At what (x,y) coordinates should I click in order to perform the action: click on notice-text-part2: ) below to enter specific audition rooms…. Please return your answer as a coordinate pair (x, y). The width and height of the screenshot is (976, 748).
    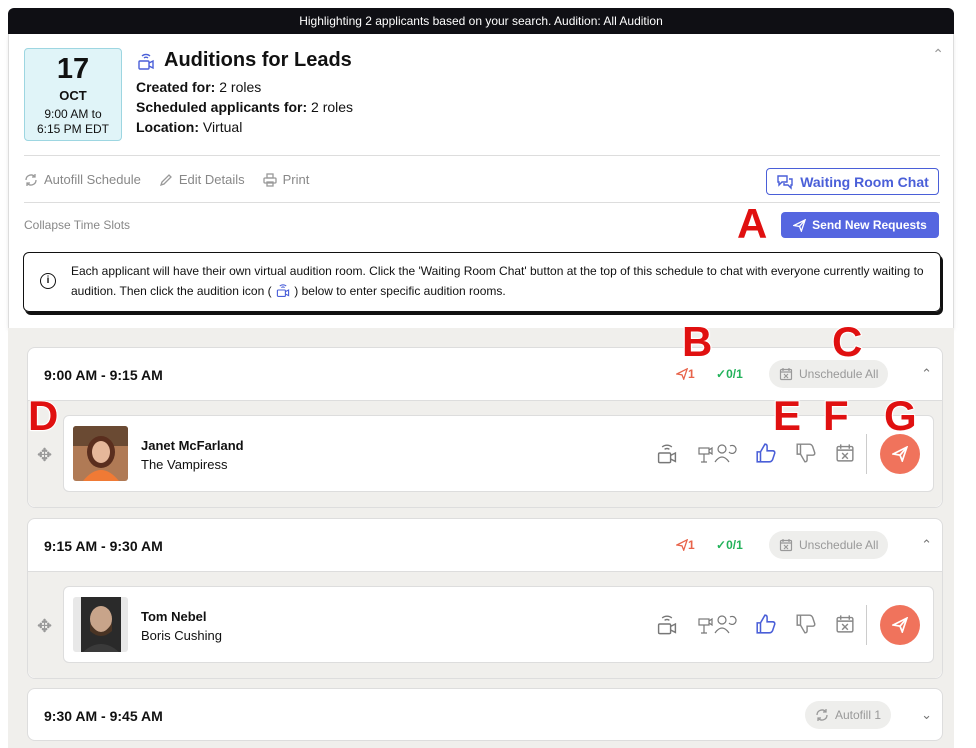
    Looking at the image, I should click on (400, 291).